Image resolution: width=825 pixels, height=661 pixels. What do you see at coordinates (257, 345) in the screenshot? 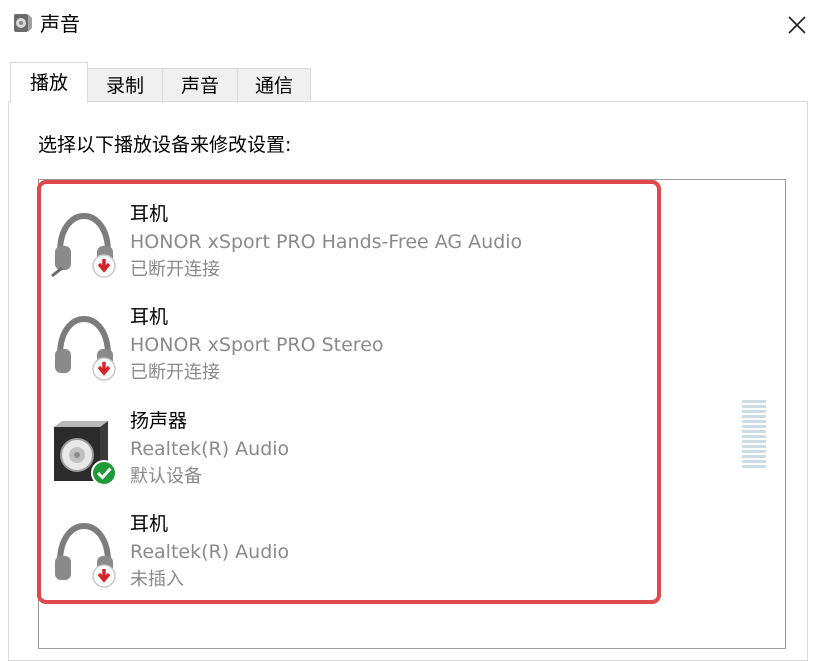
I see `device-description: HONOR xSport PRO Stereo` at bounding box center [257, 345].